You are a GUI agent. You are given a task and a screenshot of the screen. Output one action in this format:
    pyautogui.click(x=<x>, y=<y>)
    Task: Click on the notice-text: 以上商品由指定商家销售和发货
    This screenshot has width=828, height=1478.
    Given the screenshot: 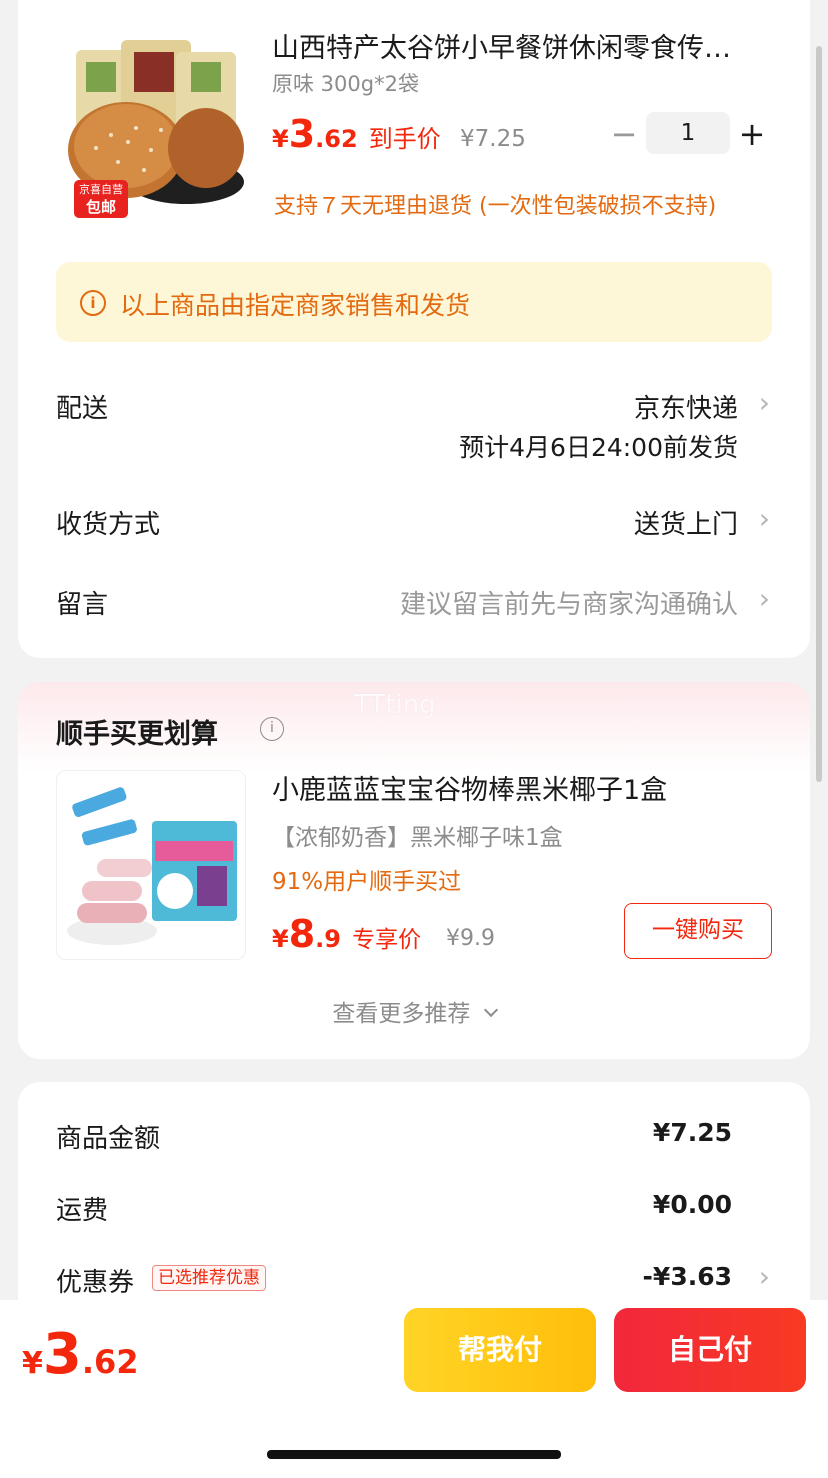 What is the action you would take?
    pyautogui.click(x=295, y=305)
    